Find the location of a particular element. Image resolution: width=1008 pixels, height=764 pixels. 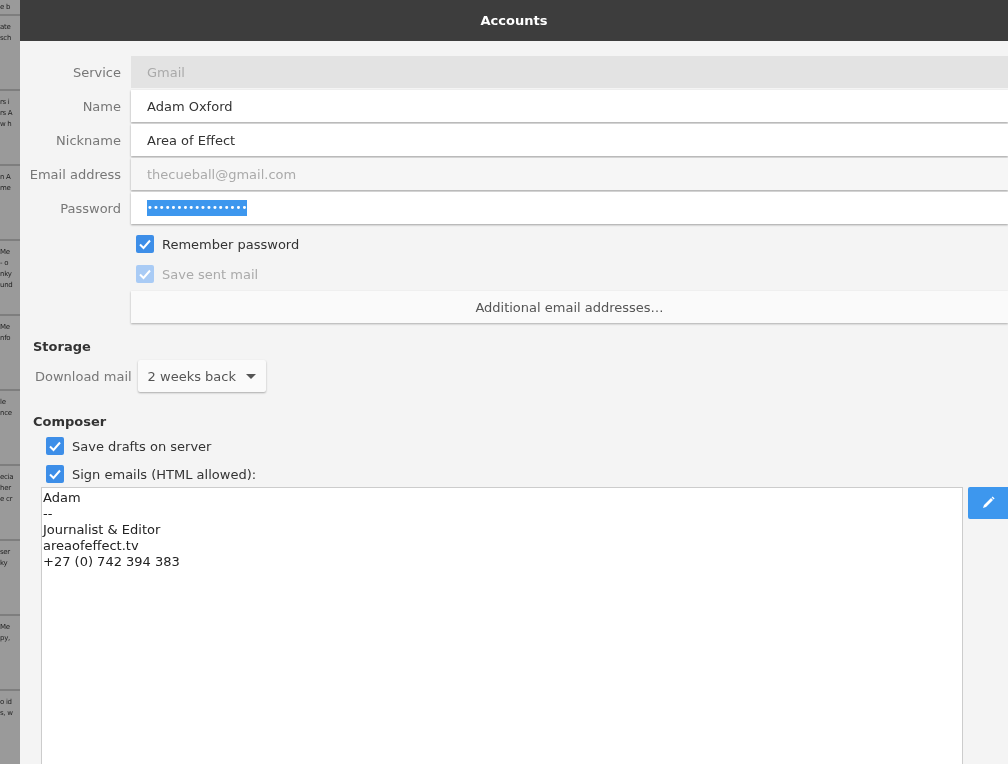

section-heading: Storage is located at coordinates (62, 346).